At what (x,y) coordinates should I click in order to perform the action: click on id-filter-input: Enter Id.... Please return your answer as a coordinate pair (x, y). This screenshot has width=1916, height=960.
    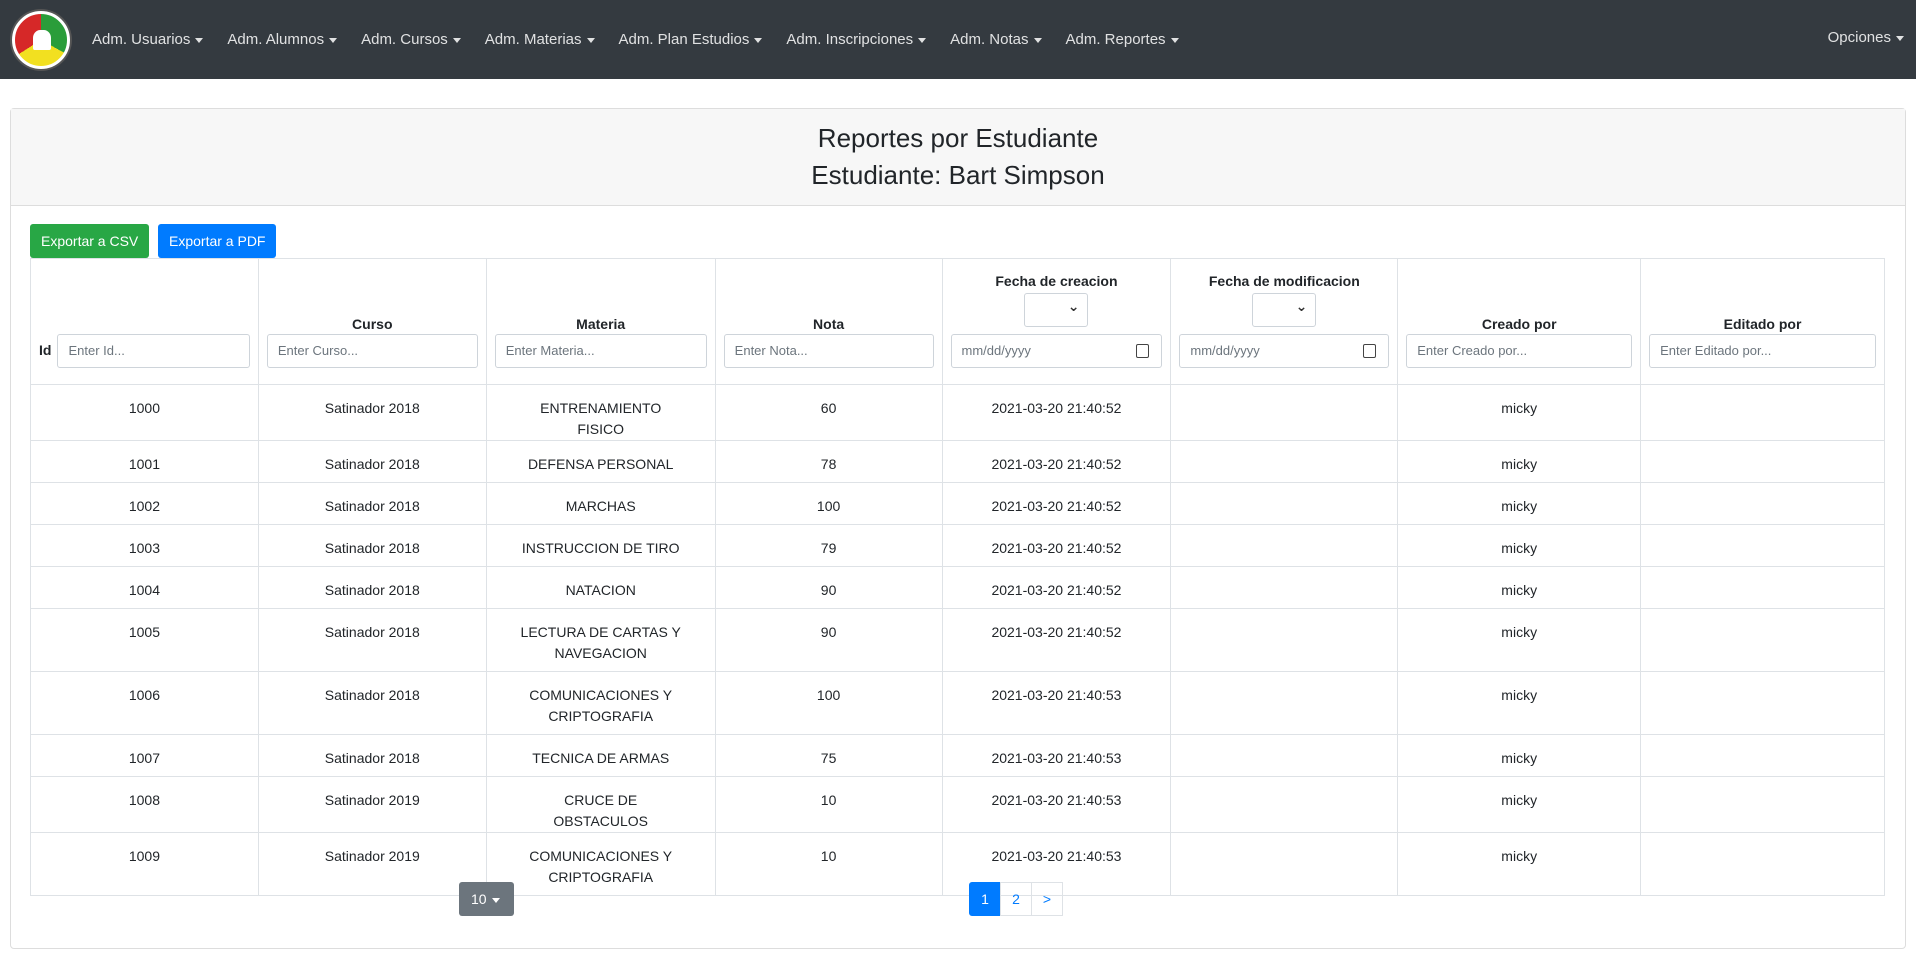
    Looking at the image, I should click on (153, 351).